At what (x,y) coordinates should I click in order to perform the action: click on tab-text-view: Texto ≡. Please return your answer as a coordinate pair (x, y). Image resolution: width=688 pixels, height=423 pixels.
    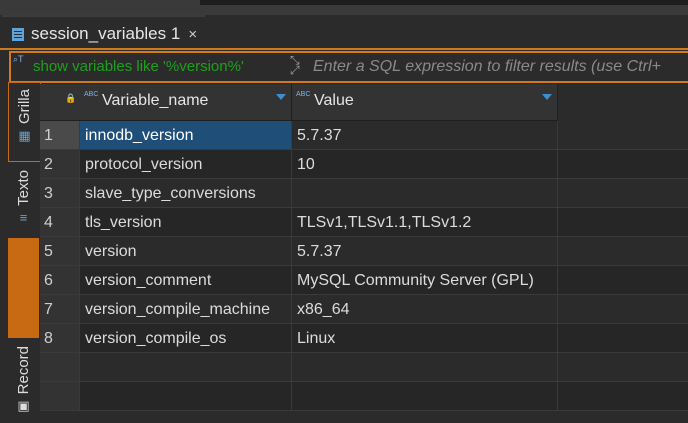
    Looking at the image, I should click on (23, 200).